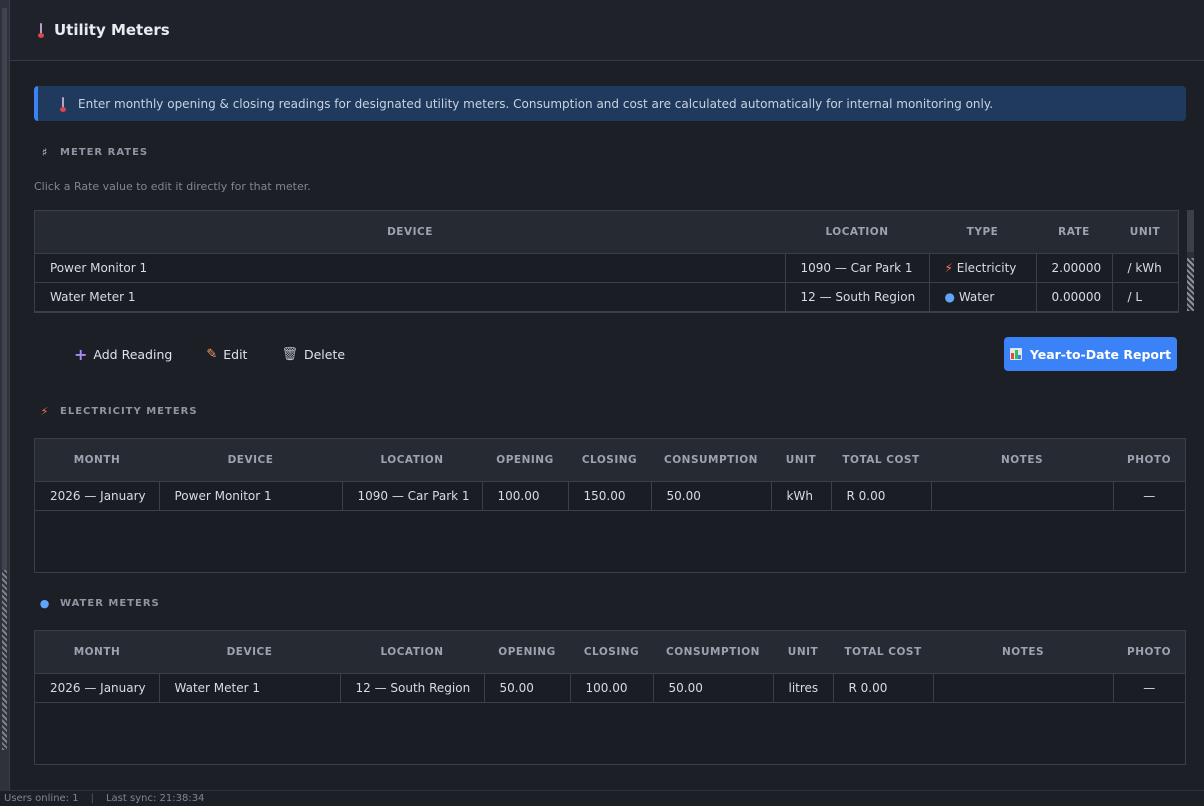  Describe the element at coordinates (155, 798) in the screenshot. I see `last-sync-status: Last sync: 21:38:34` at that location.